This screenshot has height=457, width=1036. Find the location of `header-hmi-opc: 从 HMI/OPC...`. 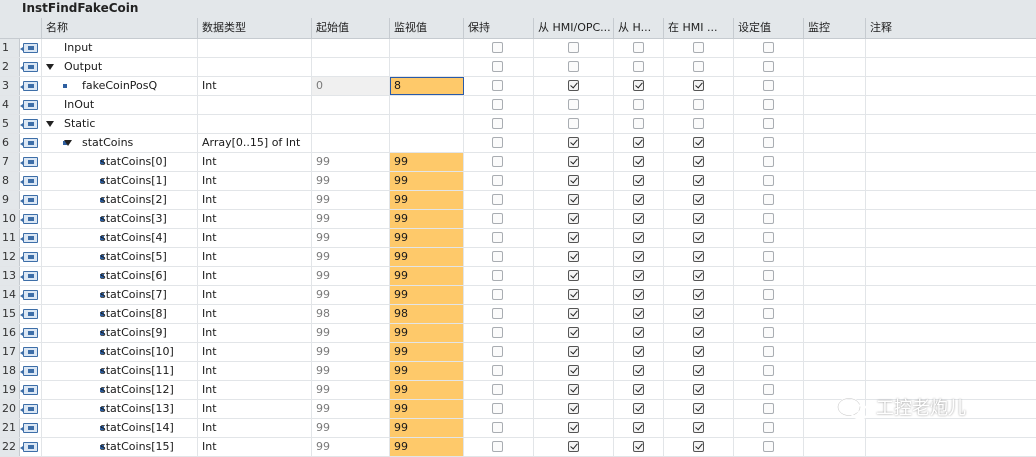

header-hmi-opc: 从 HMI/OPC... is located at coordinates (574, 28).